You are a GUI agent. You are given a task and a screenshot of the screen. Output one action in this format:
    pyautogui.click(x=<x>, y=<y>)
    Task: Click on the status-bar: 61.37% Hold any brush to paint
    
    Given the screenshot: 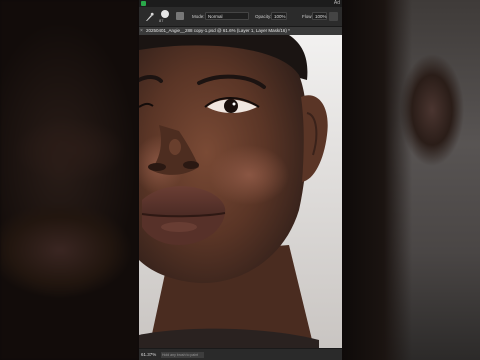 What is the action you would take?
    pyautogui.click(x=240, y=354)
    